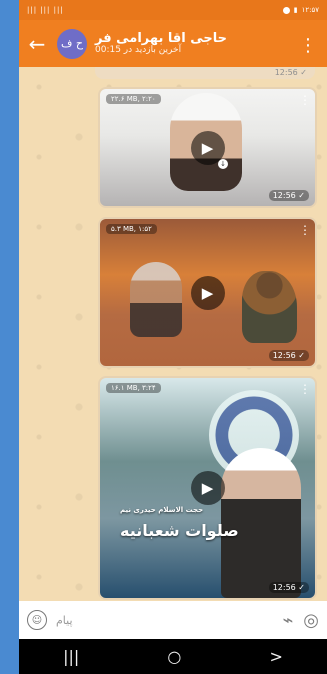 This screenshot has width=327, height=674. Describe the element at coordinates (72, 43) in the screenshot. I see `avatar: ح ف` at that location.